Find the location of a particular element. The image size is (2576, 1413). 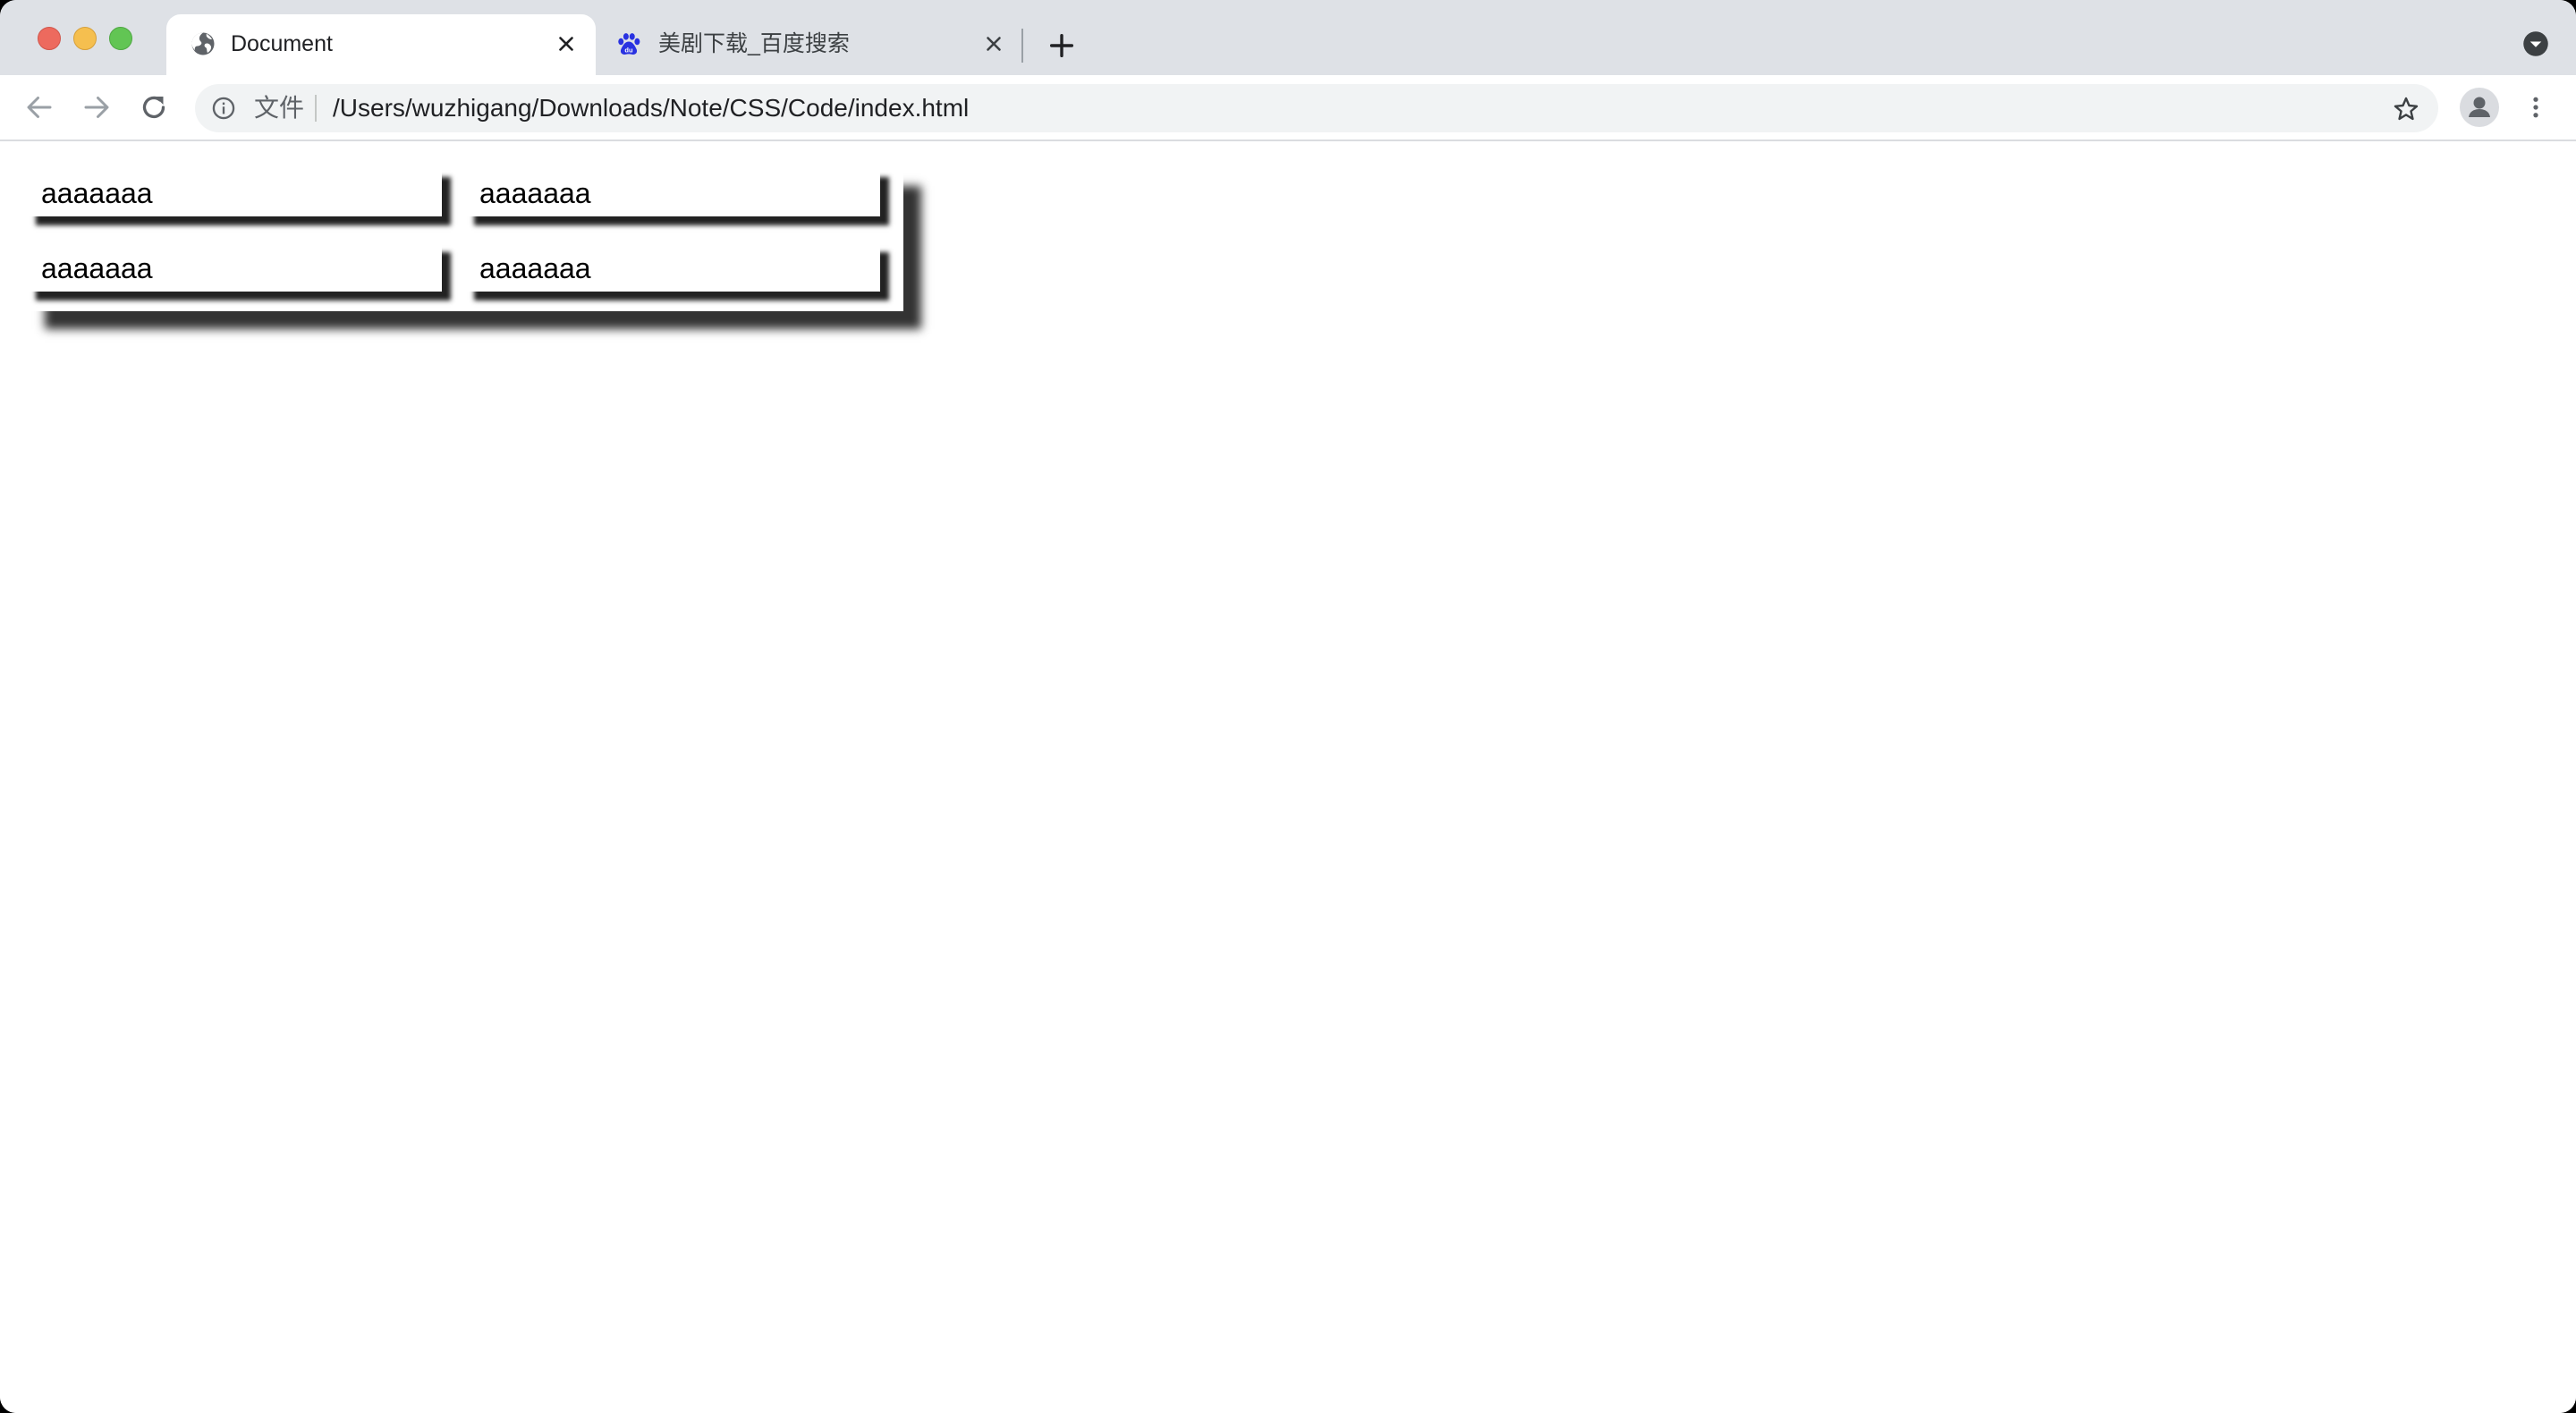

arrow-left-icon is located at coordinates (39, 107).